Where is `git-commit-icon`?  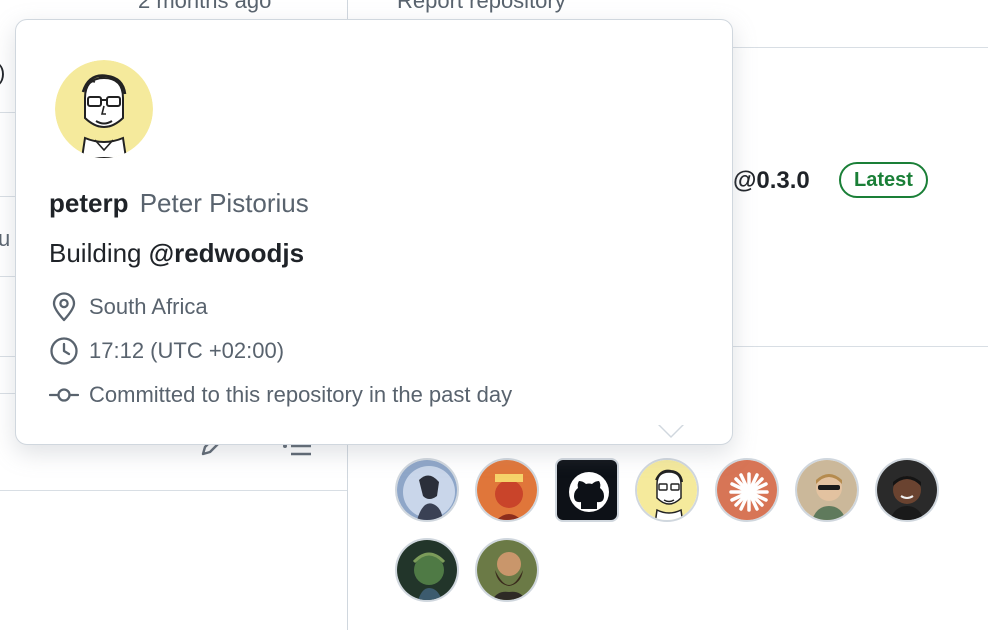
git-commit-icon is located at coordinates (64, 395).